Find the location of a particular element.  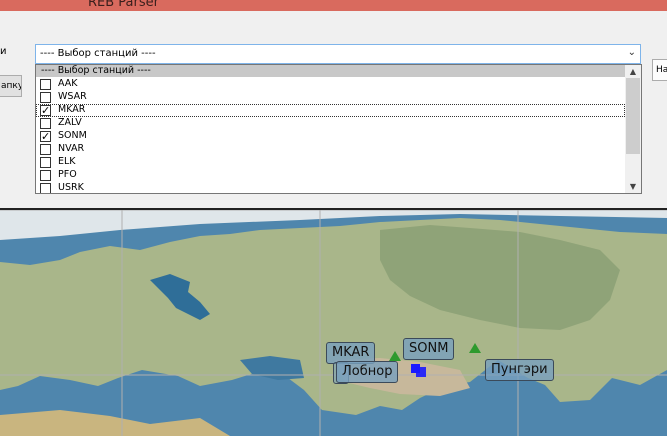

choose-folder-button: апку is located at coordinates (11, 86).